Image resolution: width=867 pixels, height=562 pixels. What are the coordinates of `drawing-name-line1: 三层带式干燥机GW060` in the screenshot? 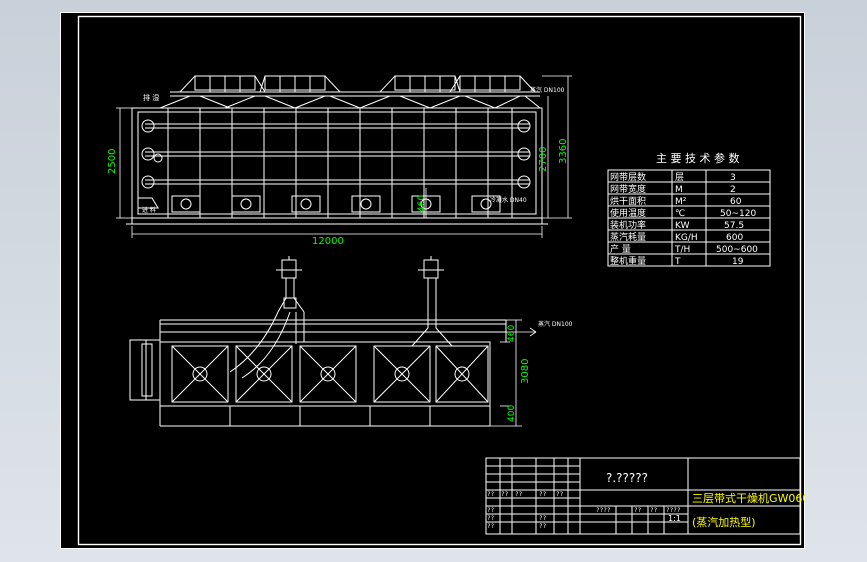 It's located at (748, 498).